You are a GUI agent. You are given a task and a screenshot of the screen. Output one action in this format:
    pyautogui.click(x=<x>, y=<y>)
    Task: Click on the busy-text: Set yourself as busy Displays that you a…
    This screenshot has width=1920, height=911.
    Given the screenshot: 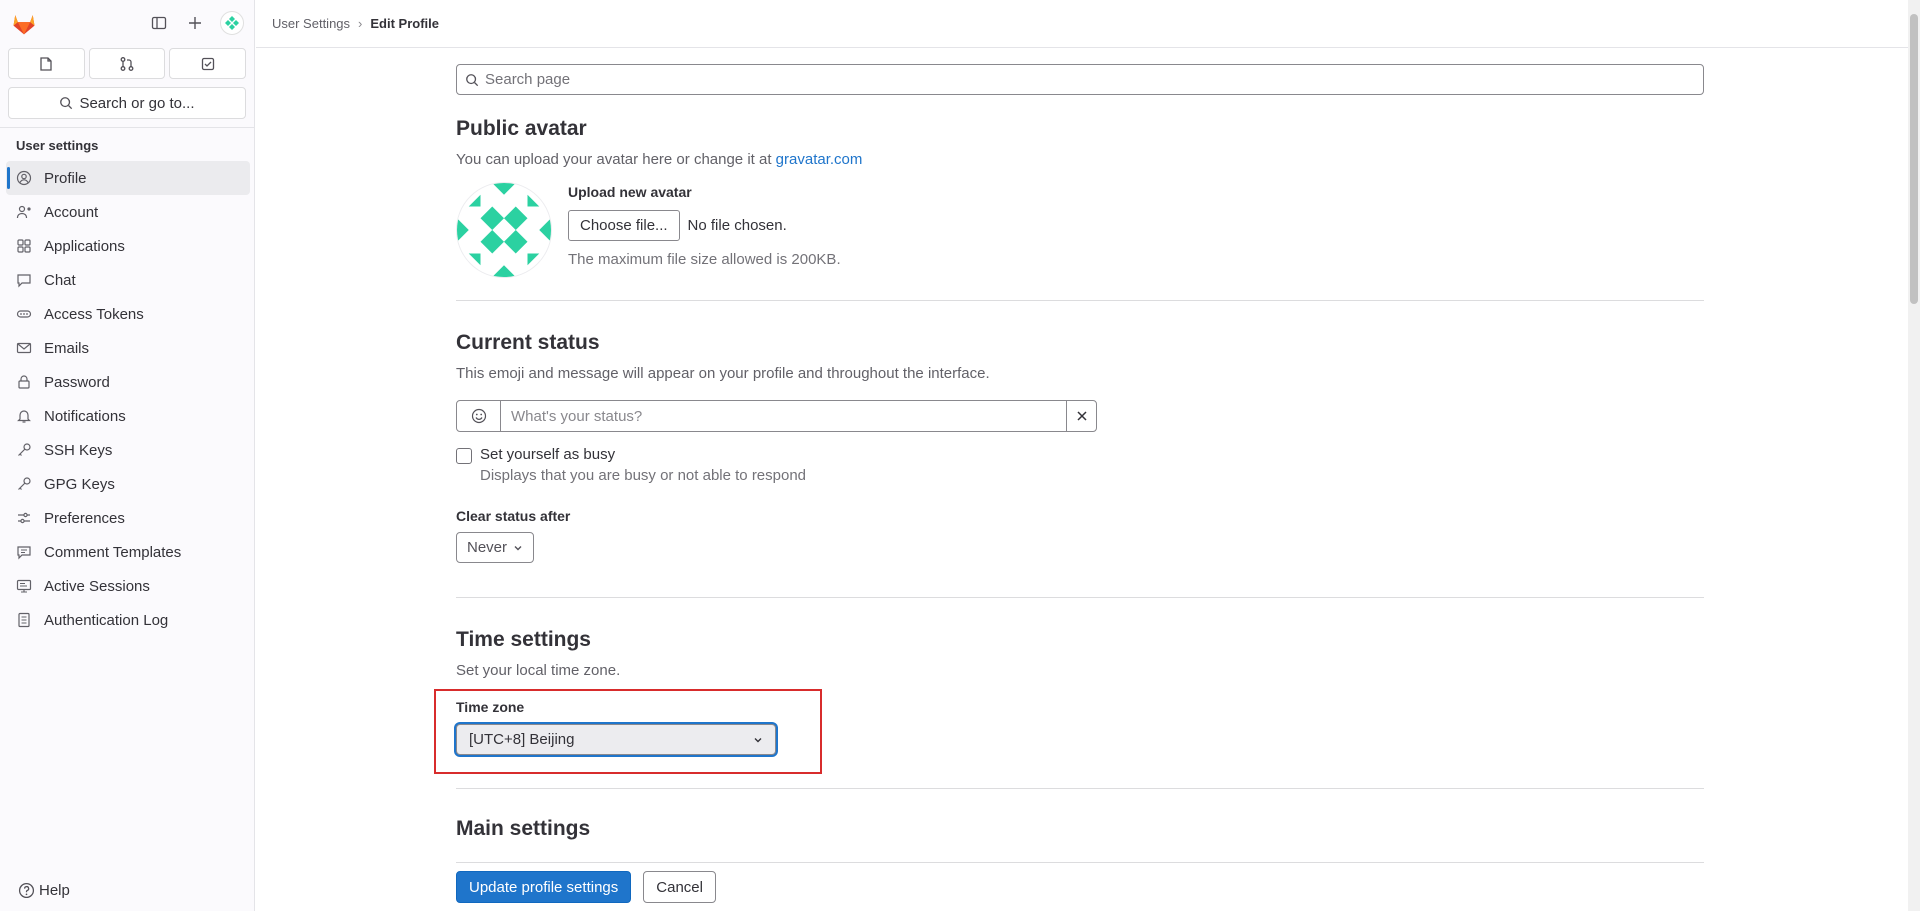 What is the action you would take?
    pyautogui.click(x=643, y=465)
    